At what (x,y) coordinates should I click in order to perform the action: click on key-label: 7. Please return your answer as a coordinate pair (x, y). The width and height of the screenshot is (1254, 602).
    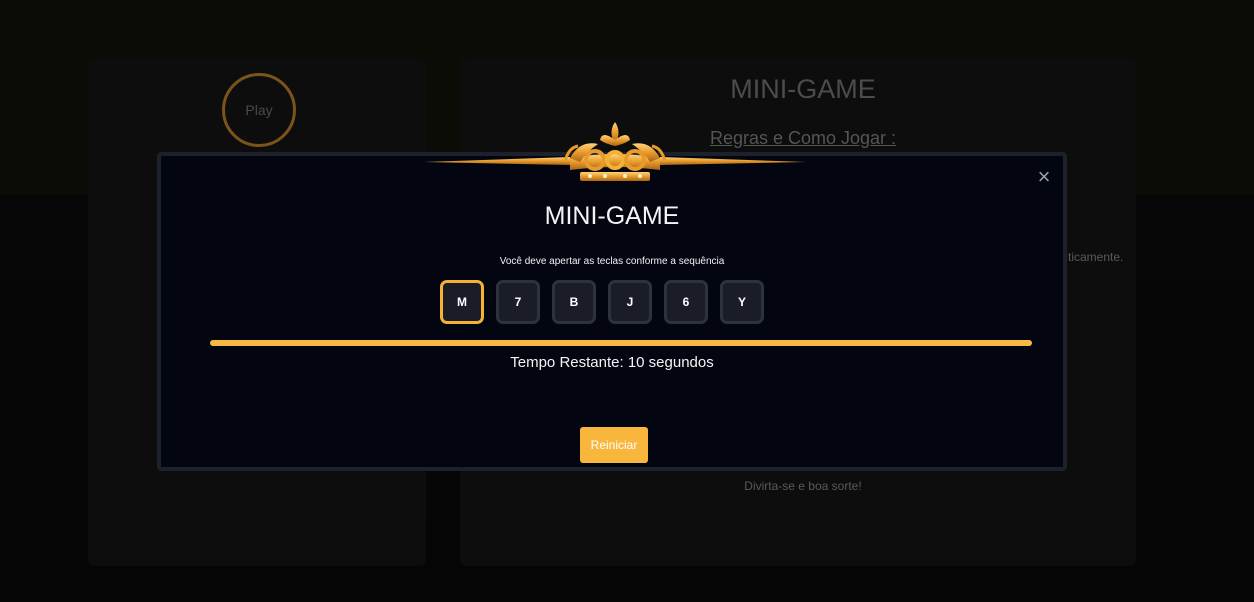
    Looking at the image, I should click on (518, 302).